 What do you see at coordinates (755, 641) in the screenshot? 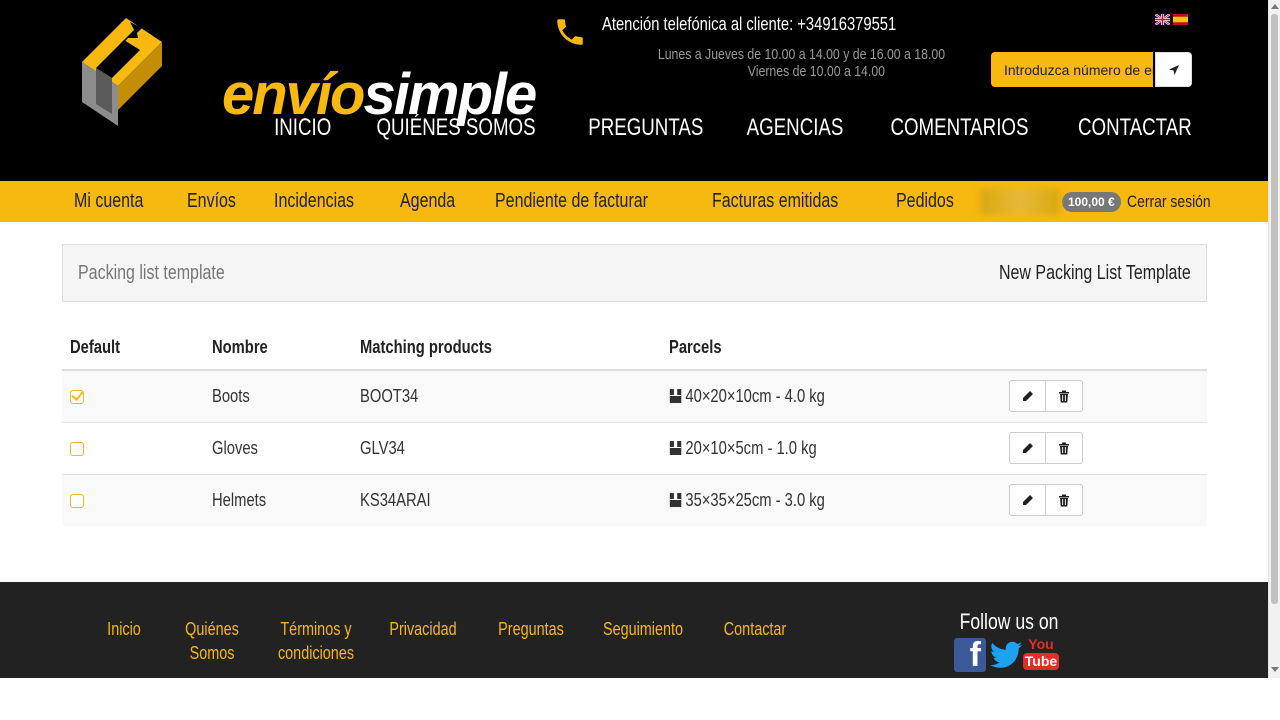
I see `footer-link-contactar: Contactar` at bounding box center [755, 641].